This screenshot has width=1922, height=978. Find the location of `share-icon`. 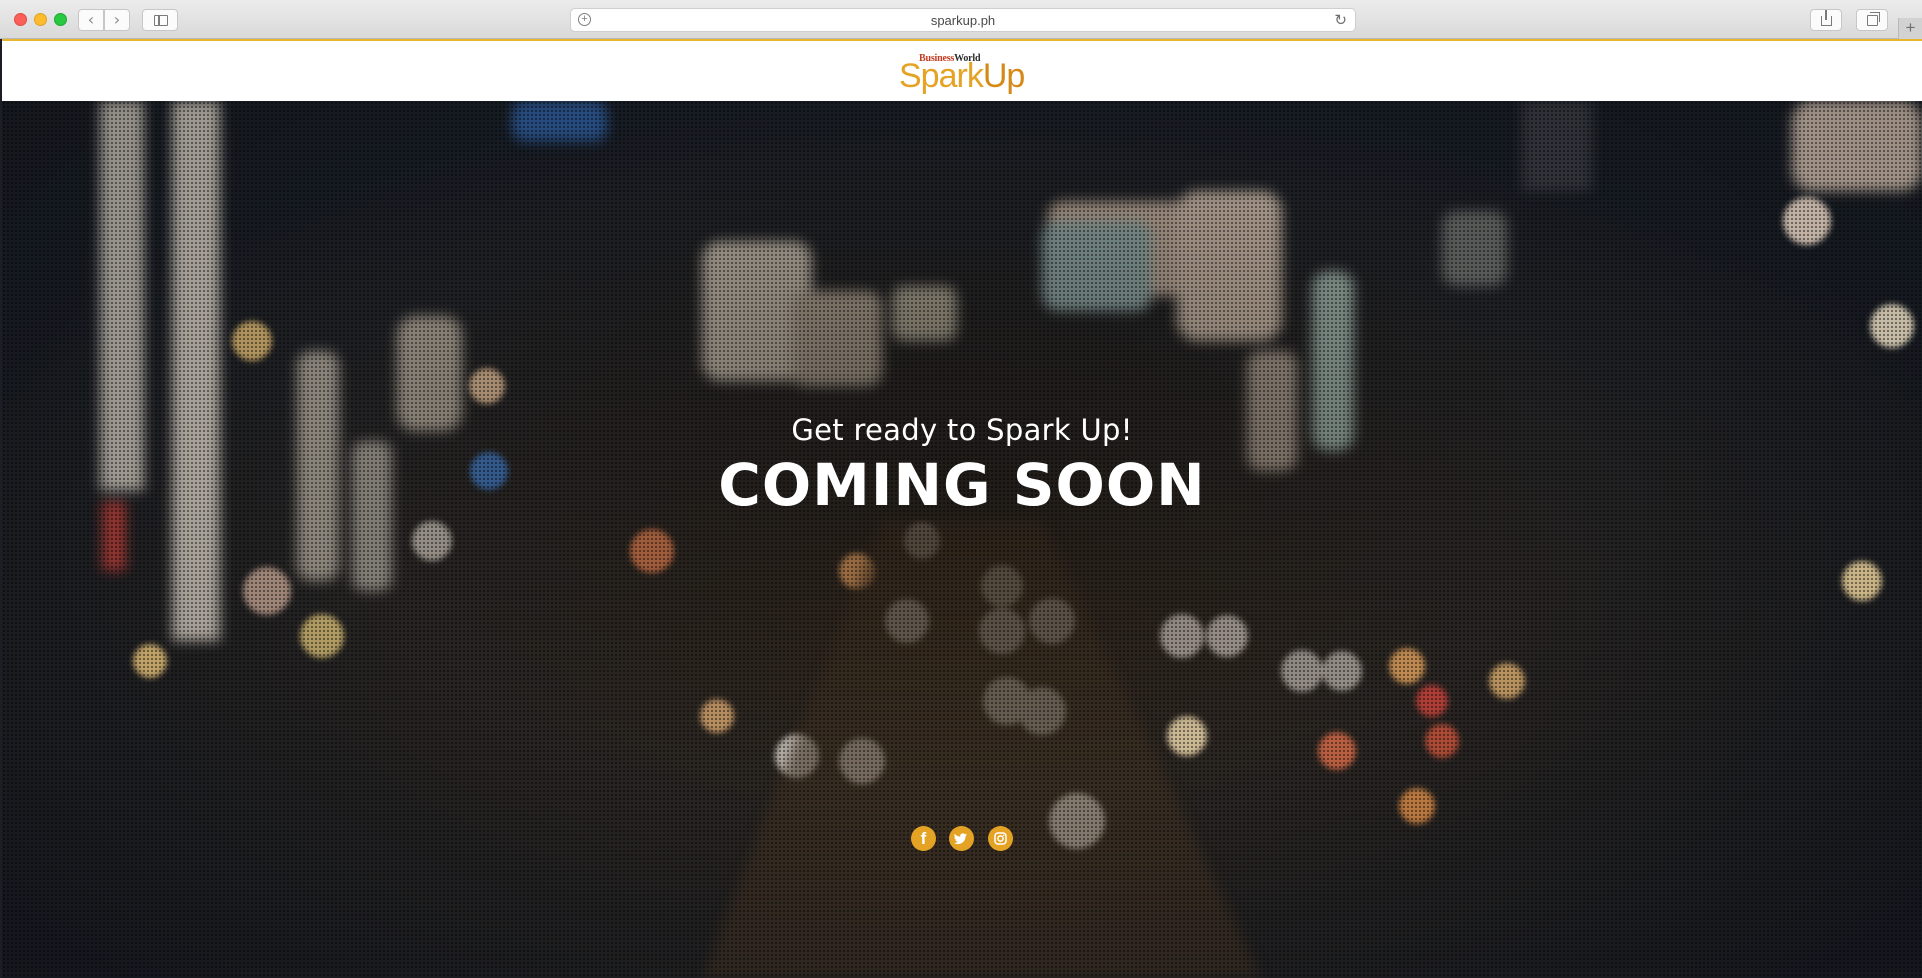

share-icon is located at coordinates (1826, 18).